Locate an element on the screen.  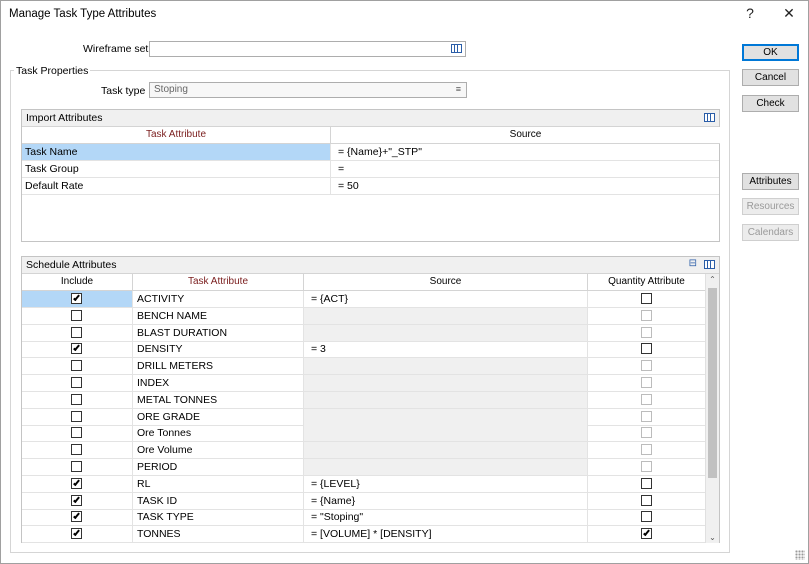
check-button: Check is located at coordinates (770, 103).